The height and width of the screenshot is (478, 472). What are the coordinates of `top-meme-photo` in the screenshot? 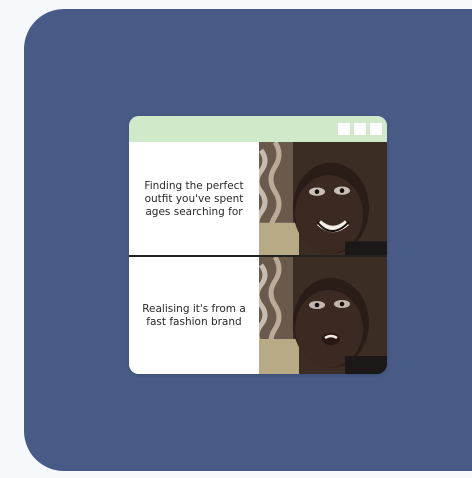 It's located at (323, 198).